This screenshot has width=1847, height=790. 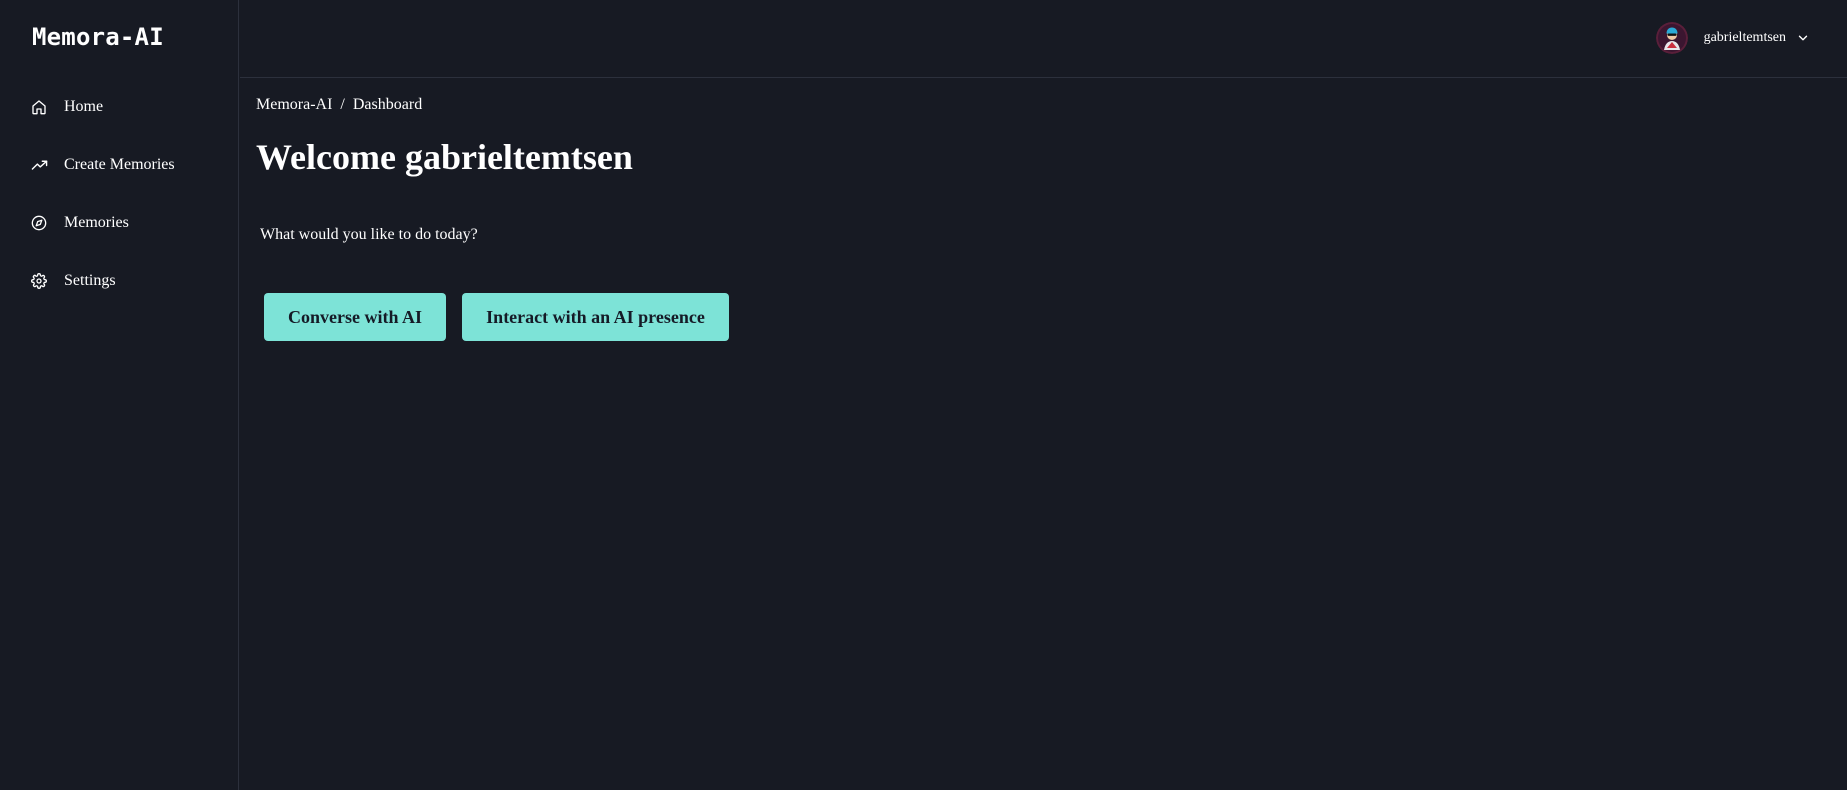 I want to click on sidebar-item-label: Settings, so click(x=90, y=280).